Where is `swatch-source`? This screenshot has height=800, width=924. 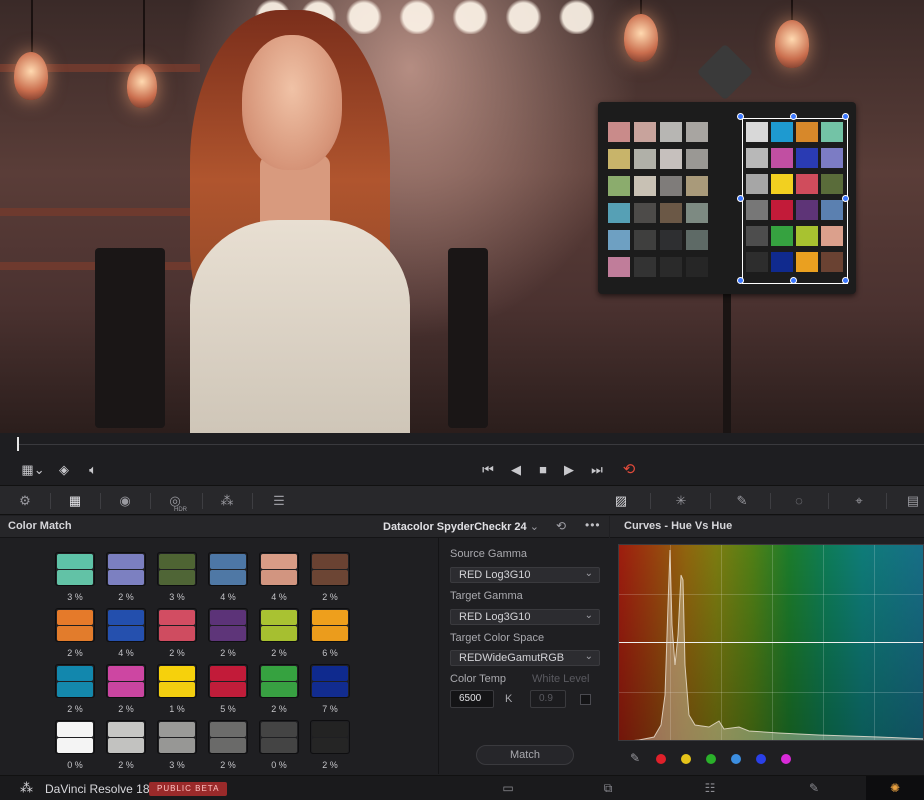 swatch-source is located at coordinates (330, 689).